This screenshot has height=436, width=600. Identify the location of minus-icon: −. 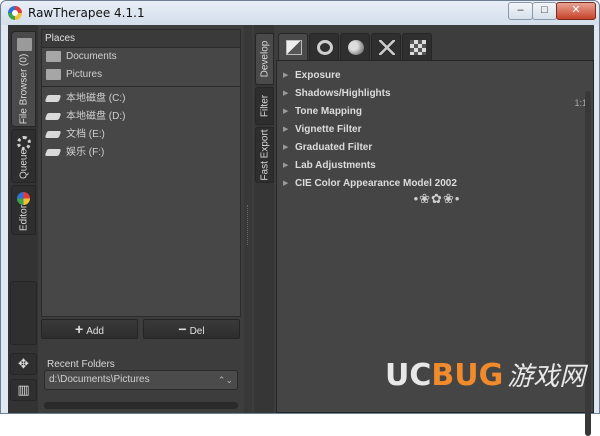
(182, 329).